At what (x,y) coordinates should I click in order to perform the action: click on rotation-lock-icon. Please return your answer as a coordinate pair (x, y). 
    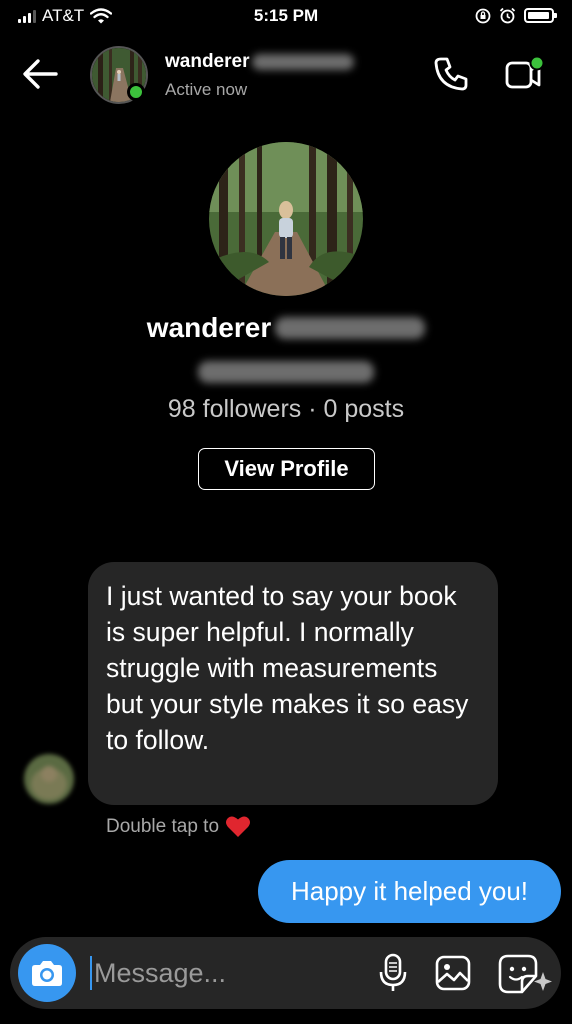
    Looking at the image, I should click on (483, 15).